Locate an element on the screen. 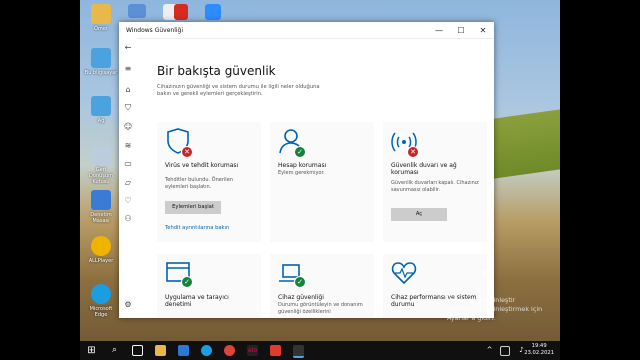  card-title: Cihaz güvenliği is located at coordinates (301, 297).